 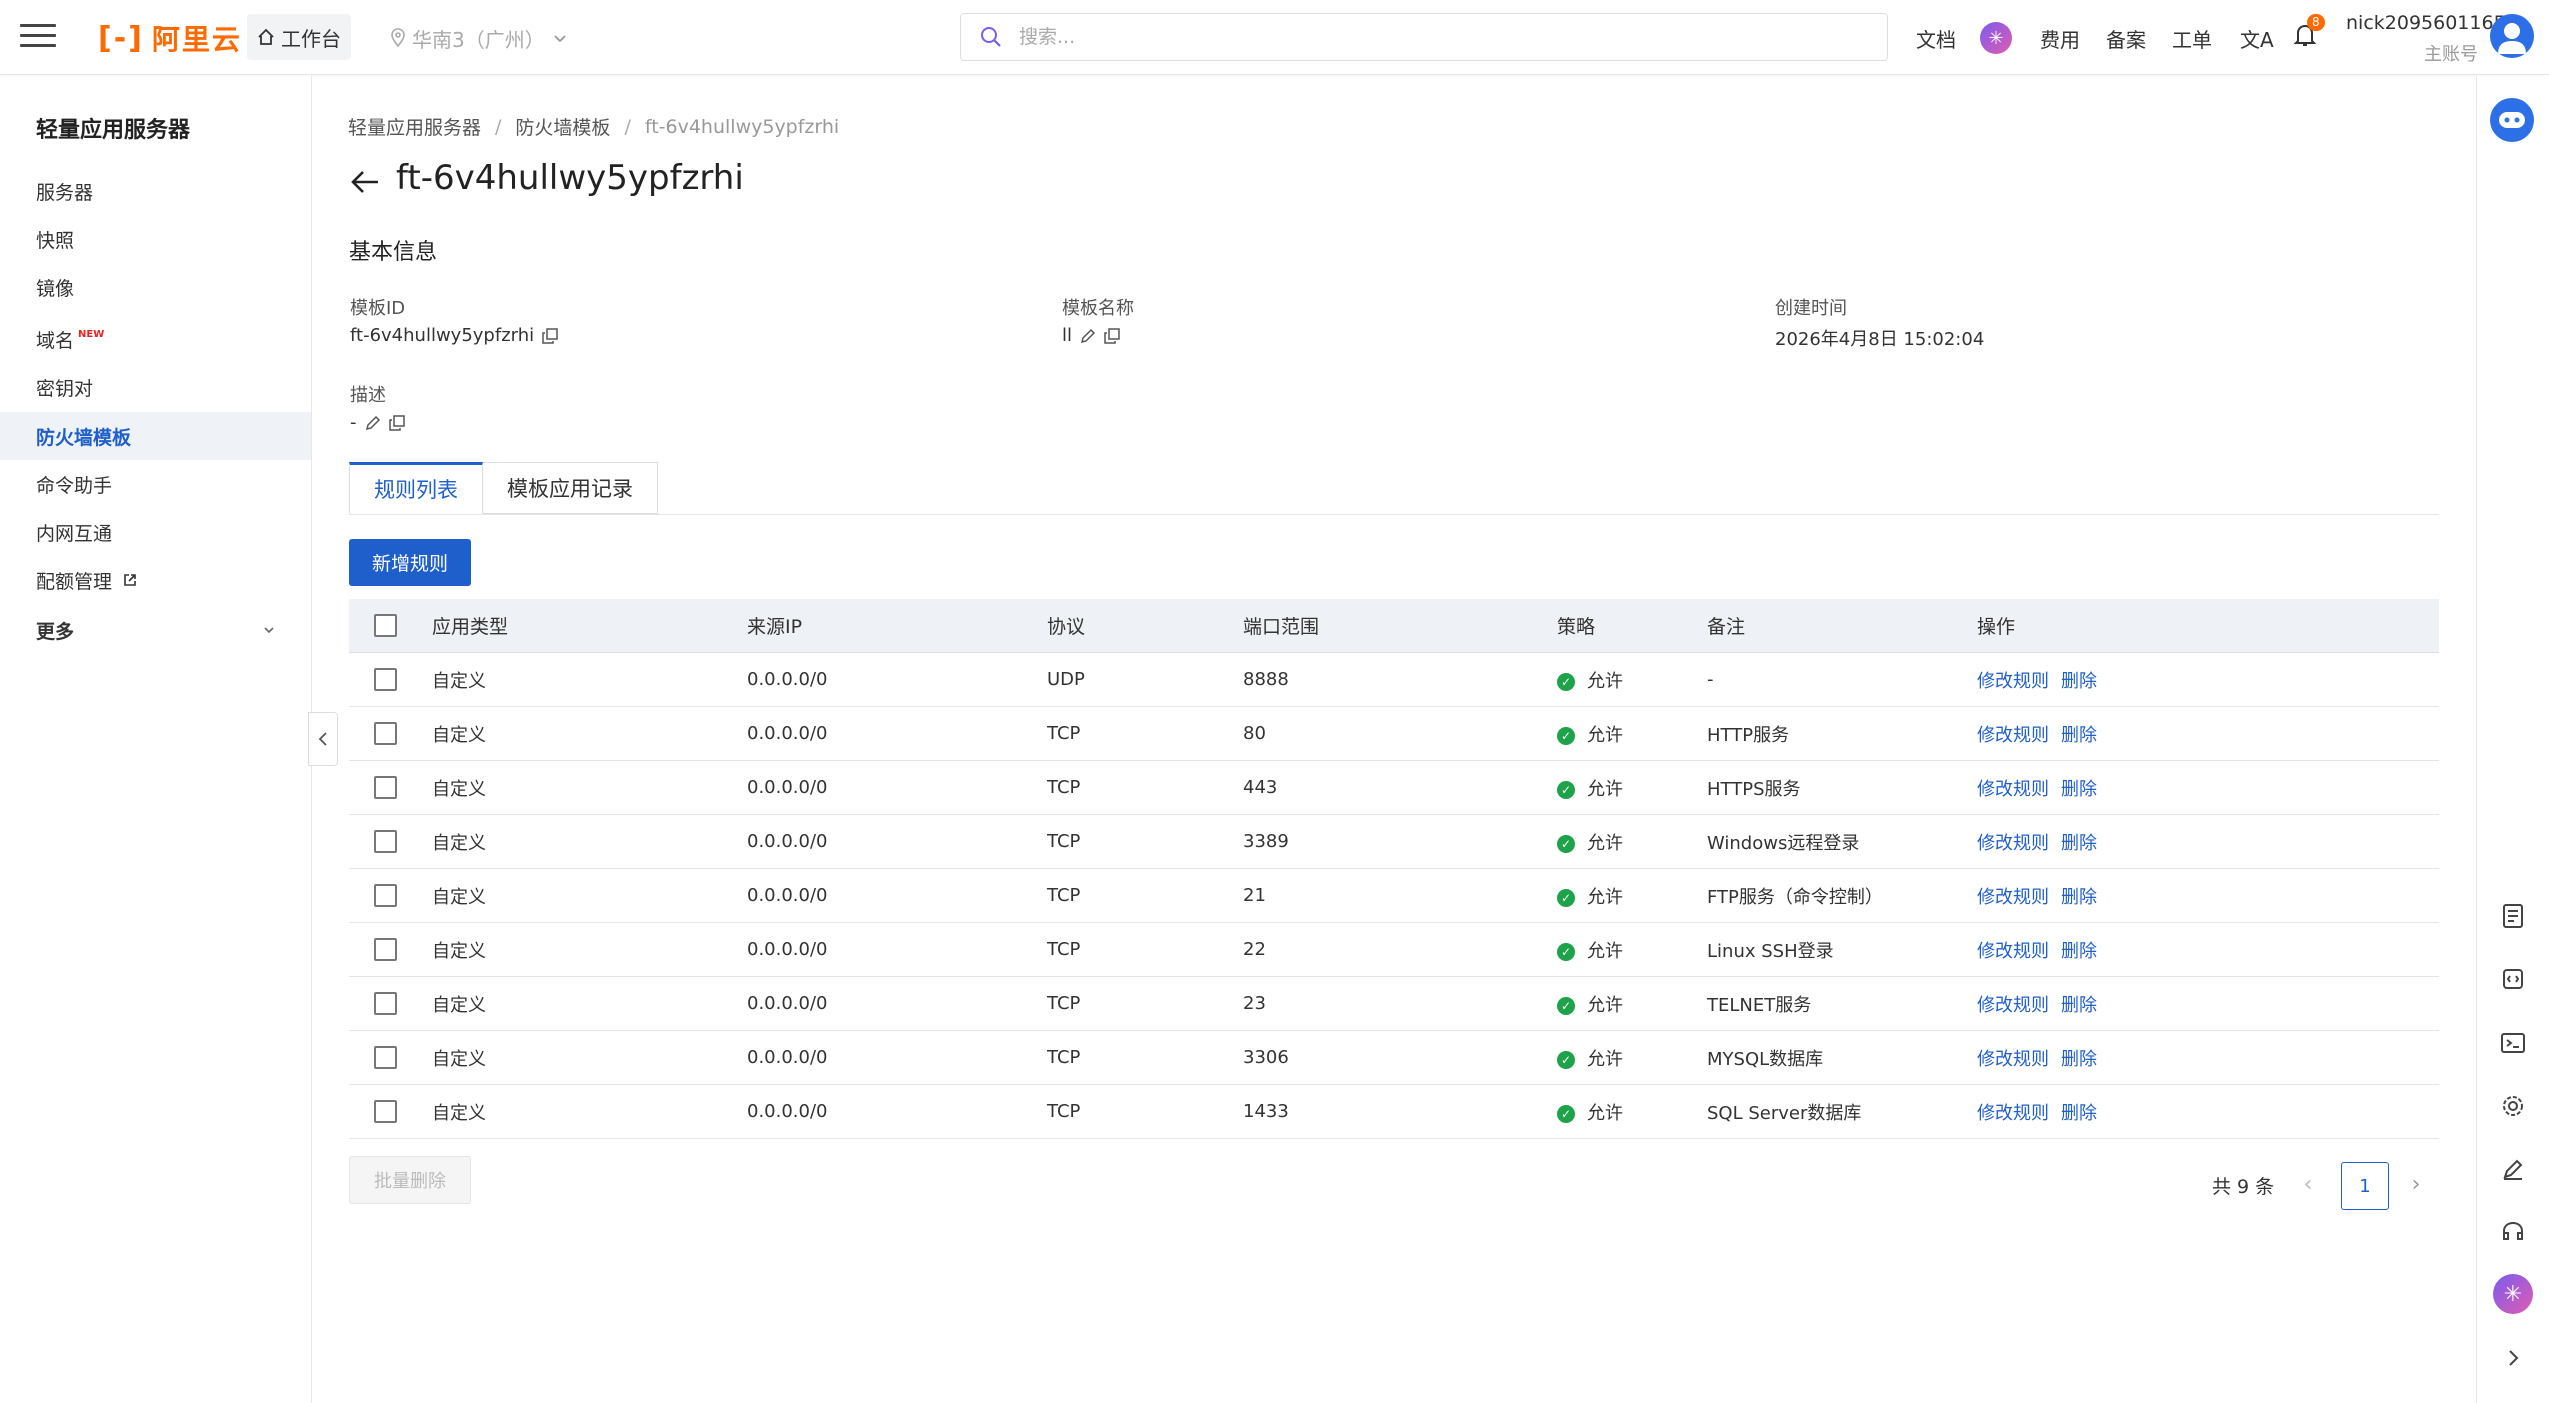 What do you see at coordinates (410, 562) in the screenshot?
I see `add-rule-button: 新增规则` at bounding box center [410, 562].